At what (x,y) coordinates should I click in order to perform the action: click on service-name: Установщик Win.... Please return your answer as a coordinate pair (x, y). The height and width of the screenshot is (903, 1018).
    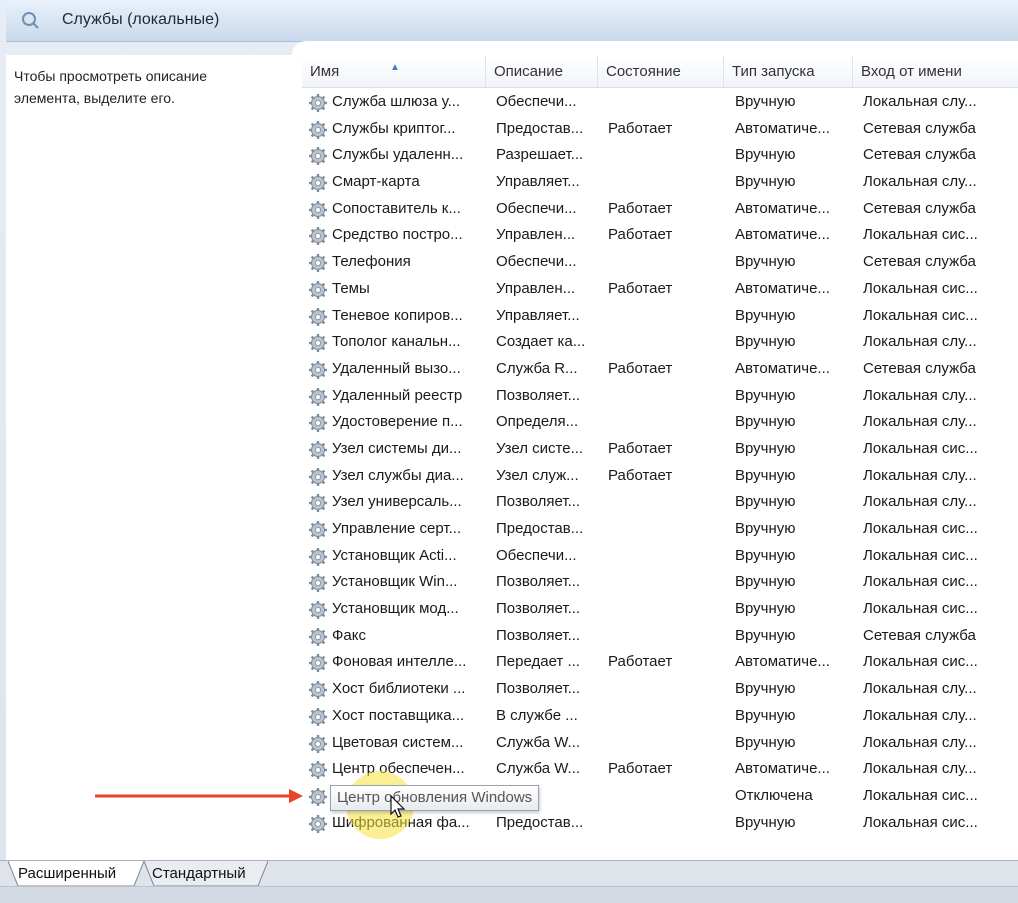
    Looking at the image, I should click on (395, 582).